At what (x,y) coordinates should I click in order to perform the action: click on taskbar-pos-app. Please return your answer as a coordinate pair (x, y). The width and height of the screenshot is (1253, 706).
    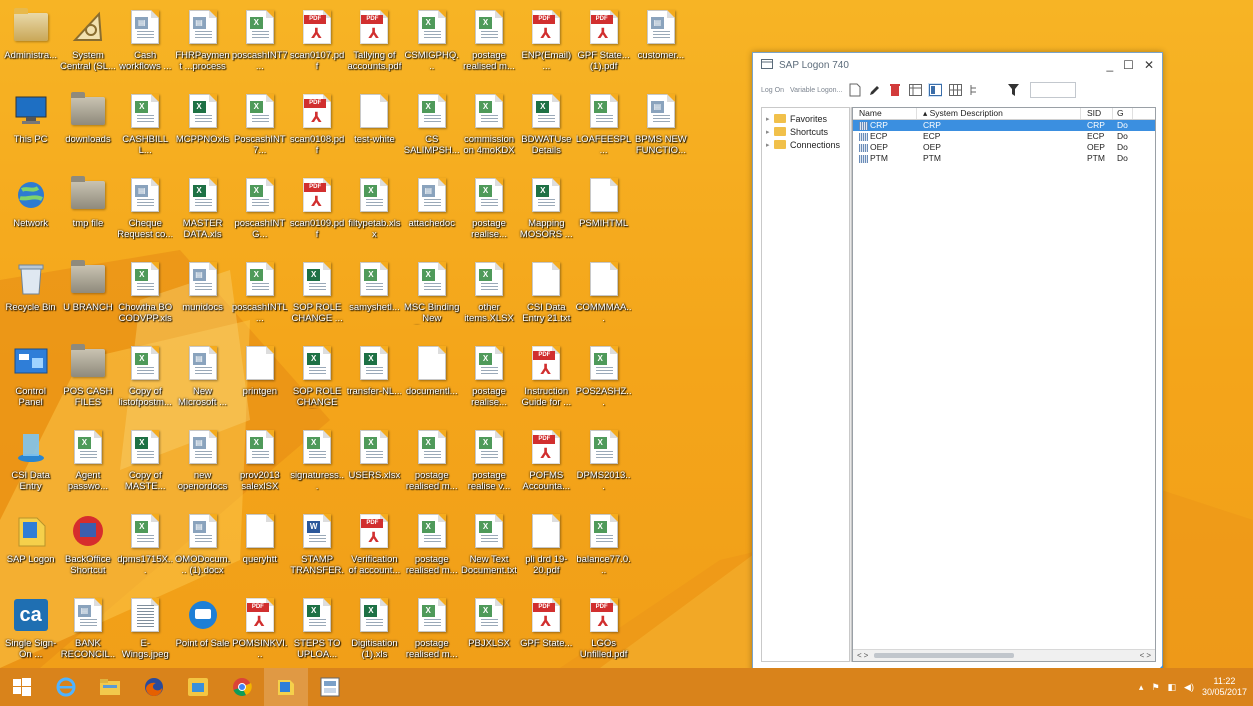
    Looking at the image, I should click on (330, 687).